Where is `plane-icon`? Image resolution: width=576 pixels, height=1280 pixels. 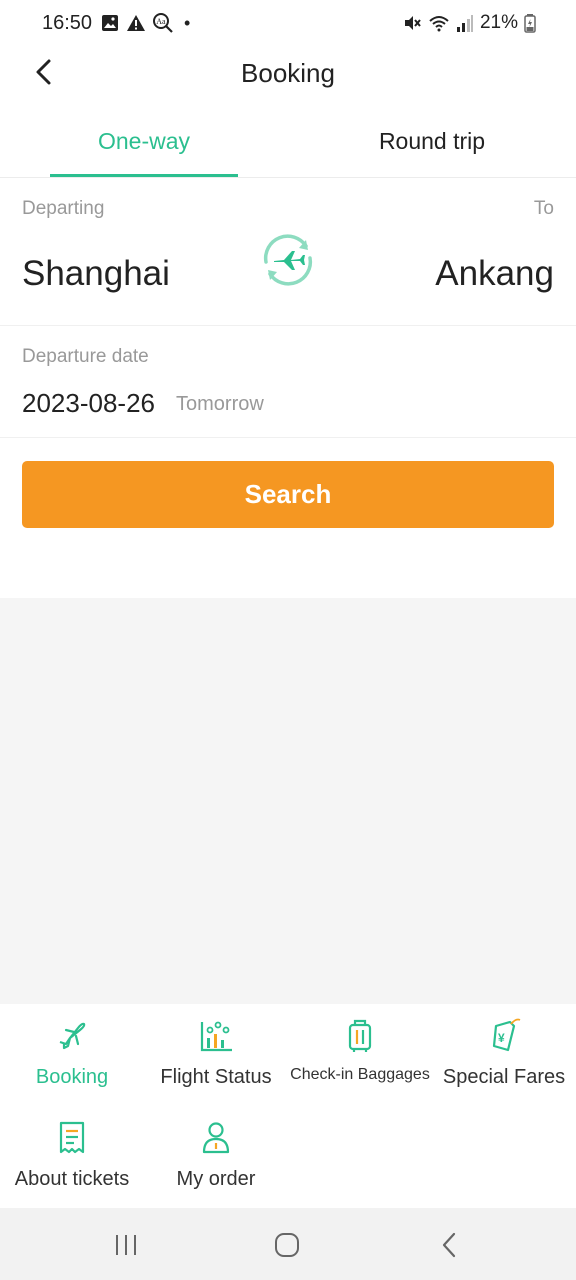
plane-icon is located at coordinates (72, 1036).